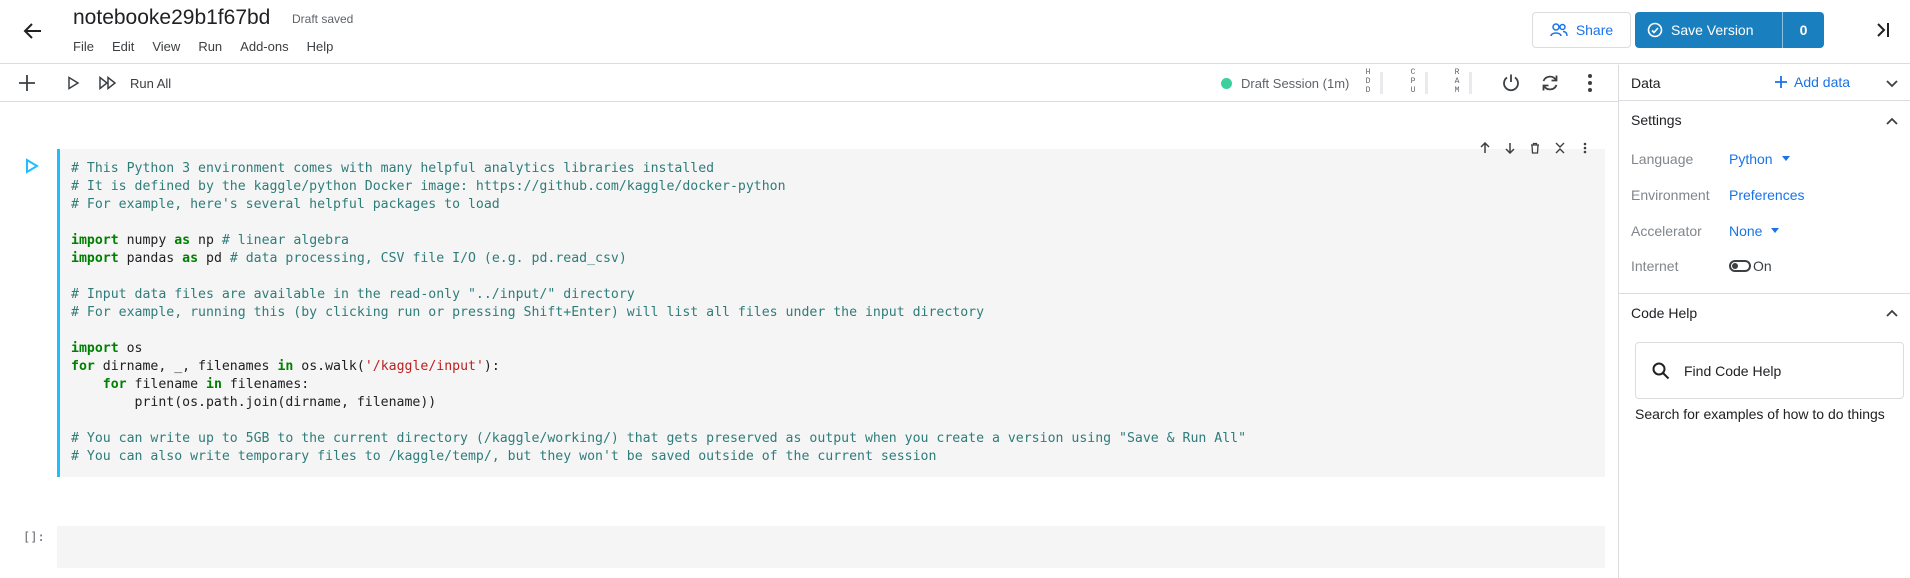  Describe the element at coordinates (264, 46) in the screenshot. I see `menu-add-ons: Add-ons` at that location.